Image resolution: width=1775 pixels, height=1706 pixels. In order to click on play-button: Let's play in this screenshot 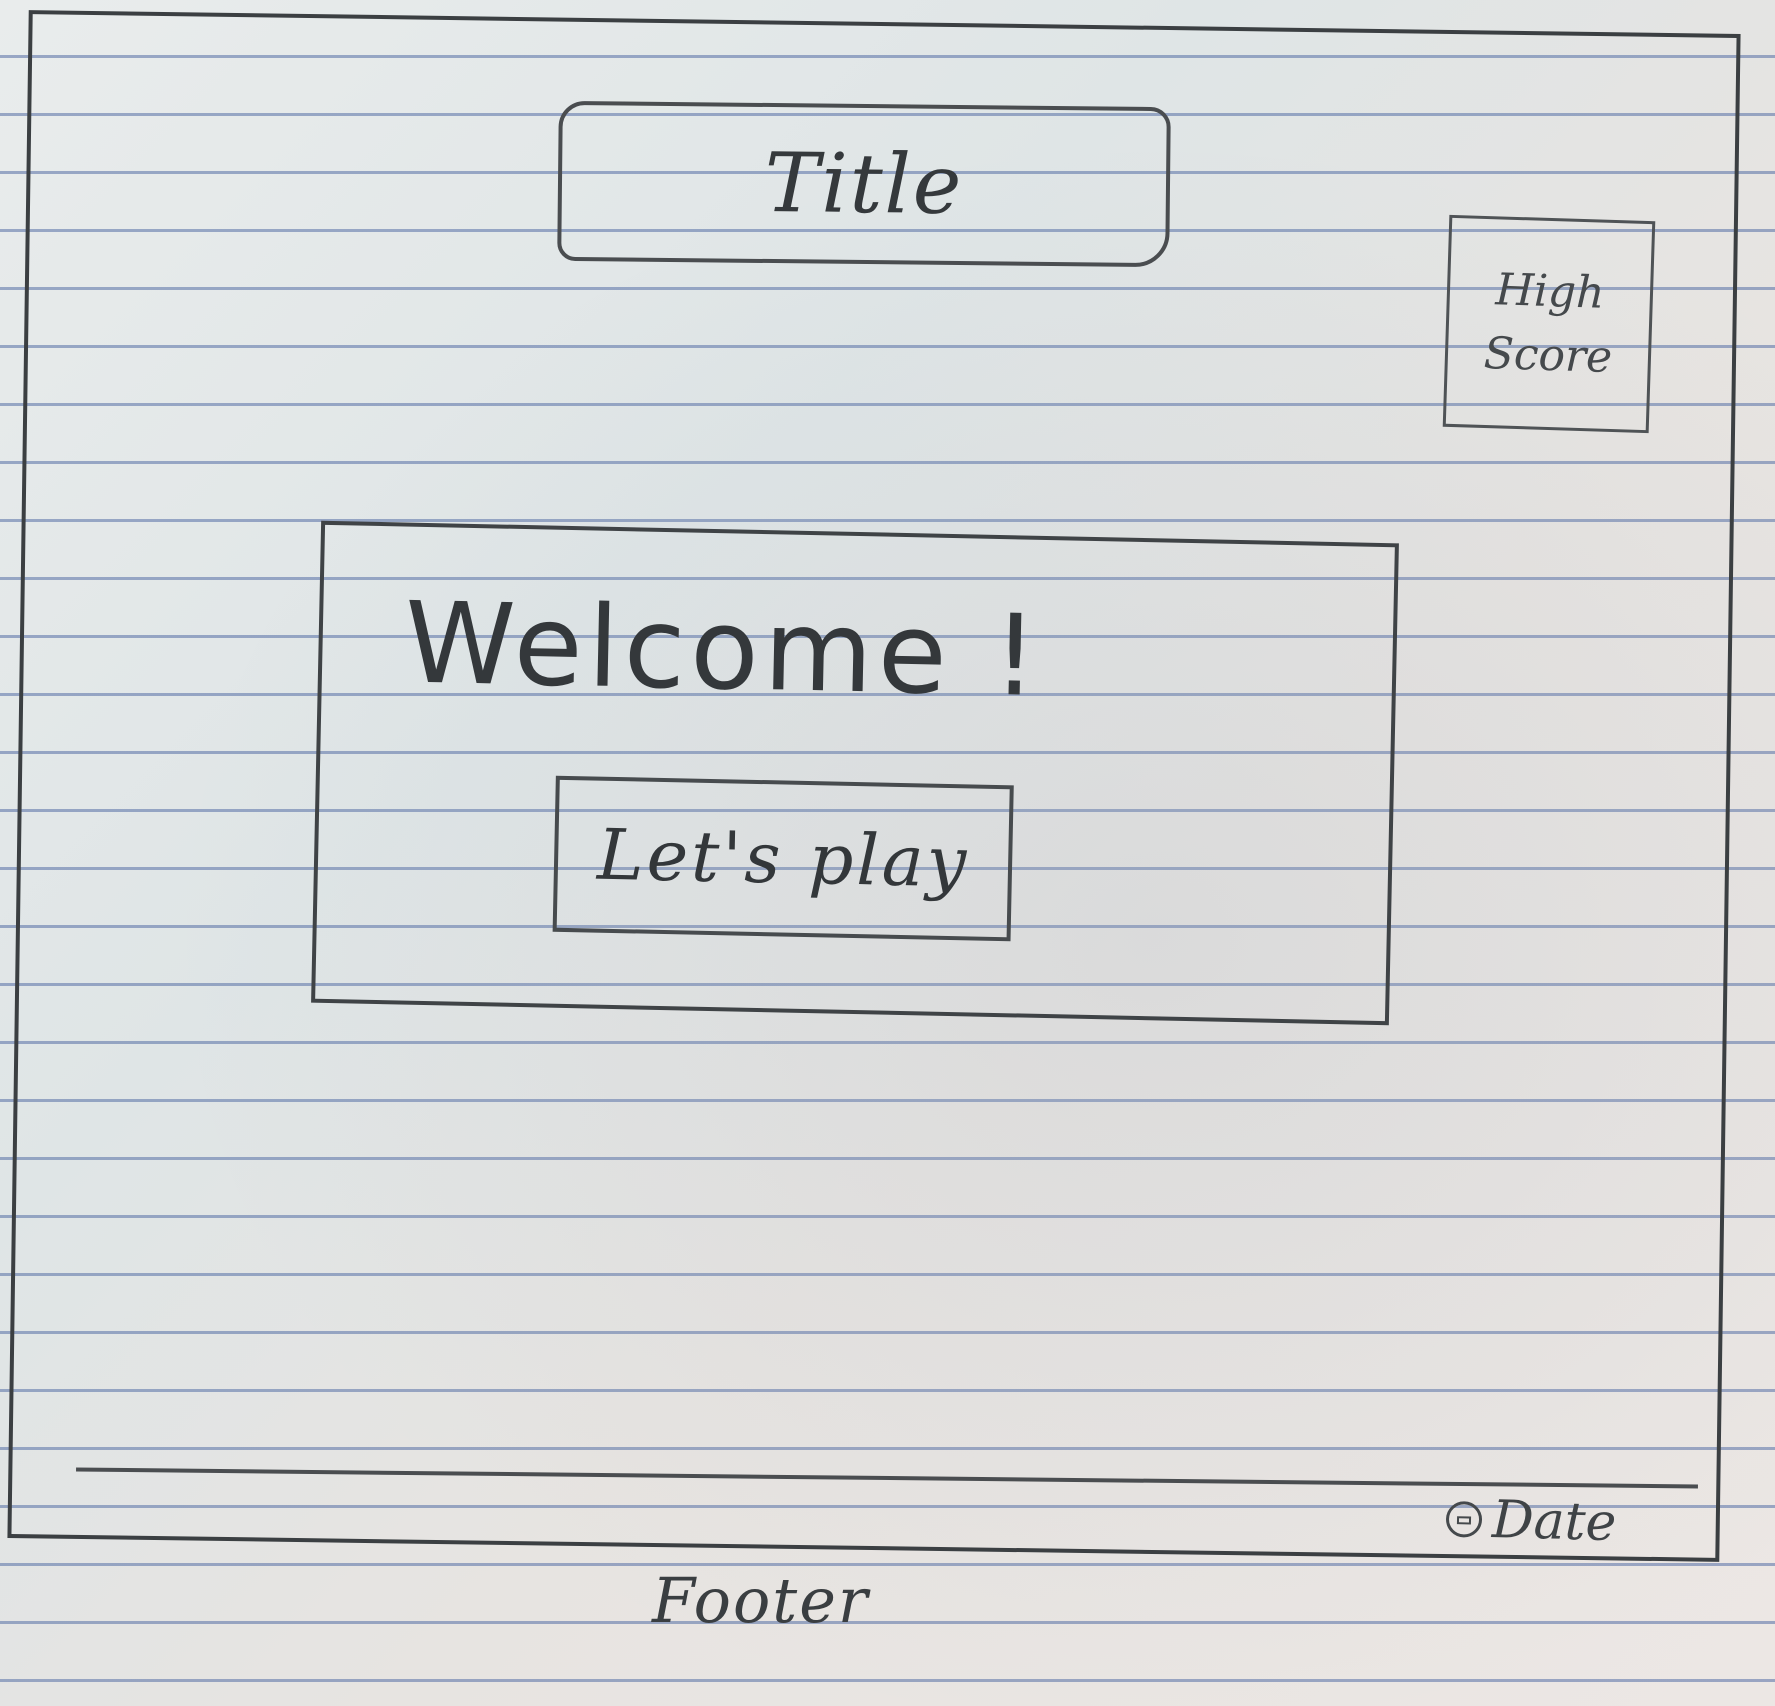, I will do `click(783, 858)`.